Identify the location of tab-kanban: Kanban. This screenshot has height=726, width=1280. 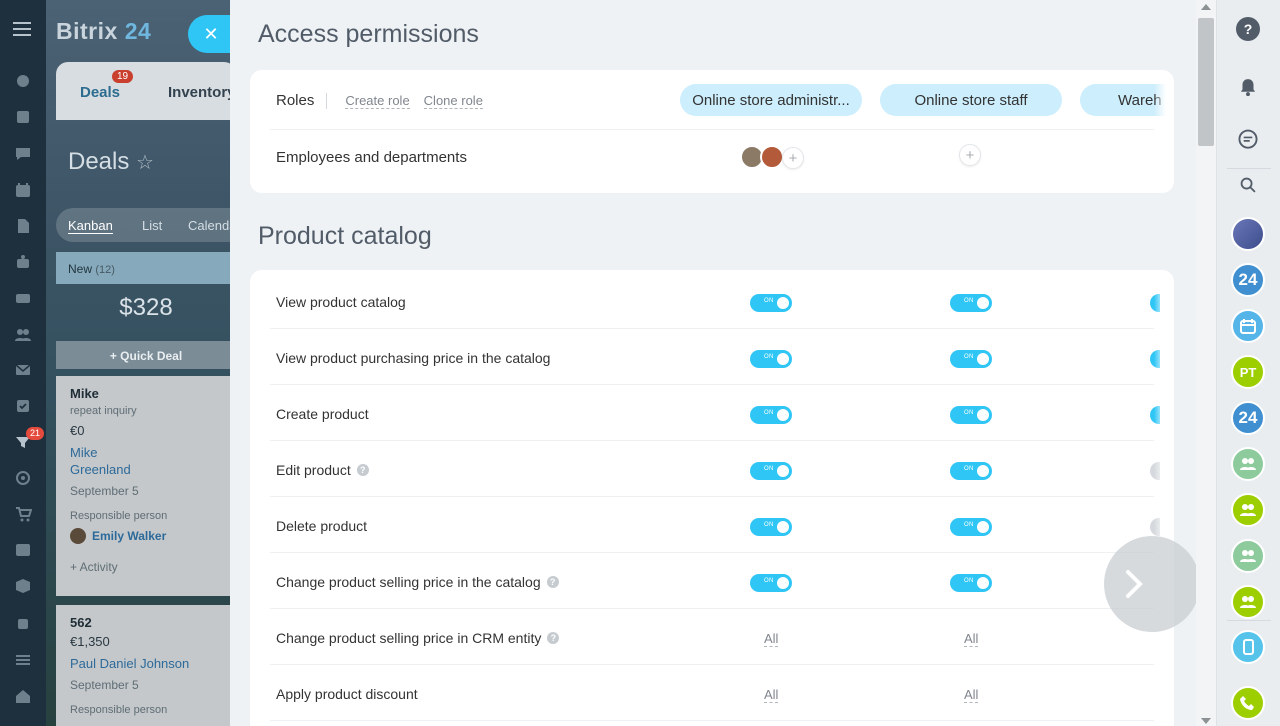
(90, 226).